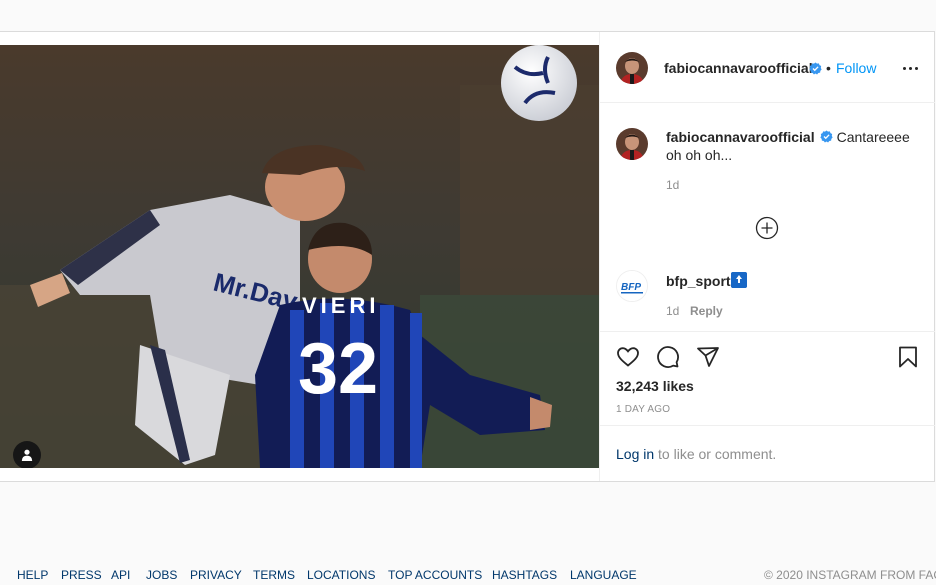 This screenshot has height=585, width=936. Describe the element at coordinates (628, 357) in the screenshot. I see `heart-icon` at that location.